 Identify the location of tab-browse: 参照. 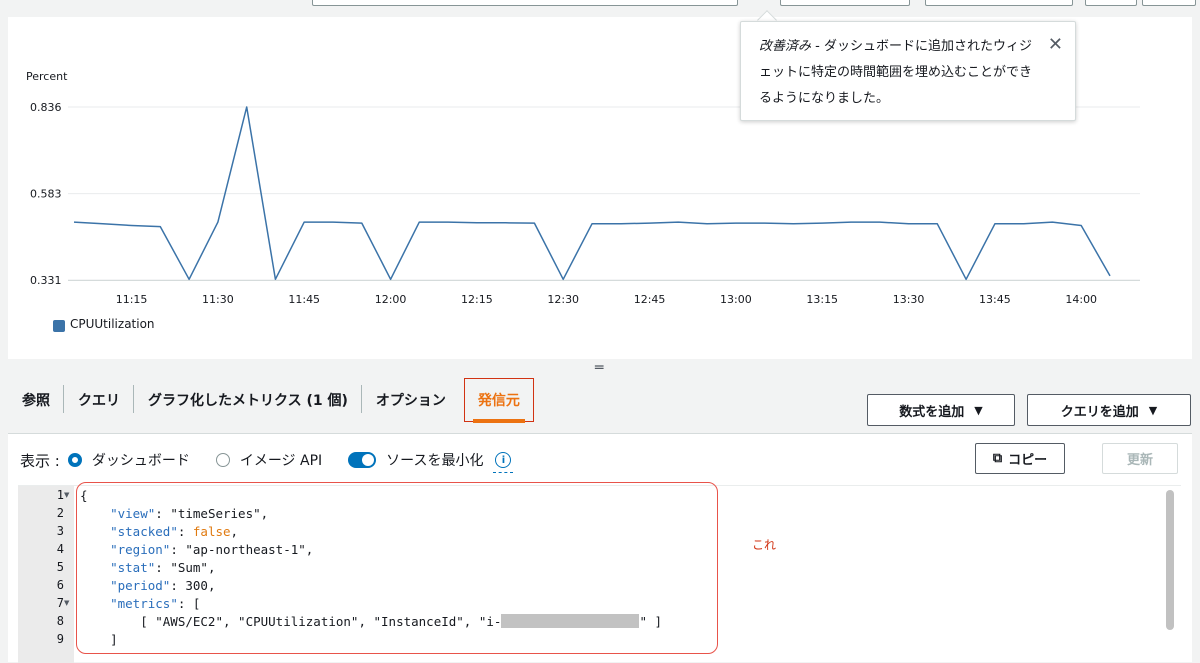
(36, 400).